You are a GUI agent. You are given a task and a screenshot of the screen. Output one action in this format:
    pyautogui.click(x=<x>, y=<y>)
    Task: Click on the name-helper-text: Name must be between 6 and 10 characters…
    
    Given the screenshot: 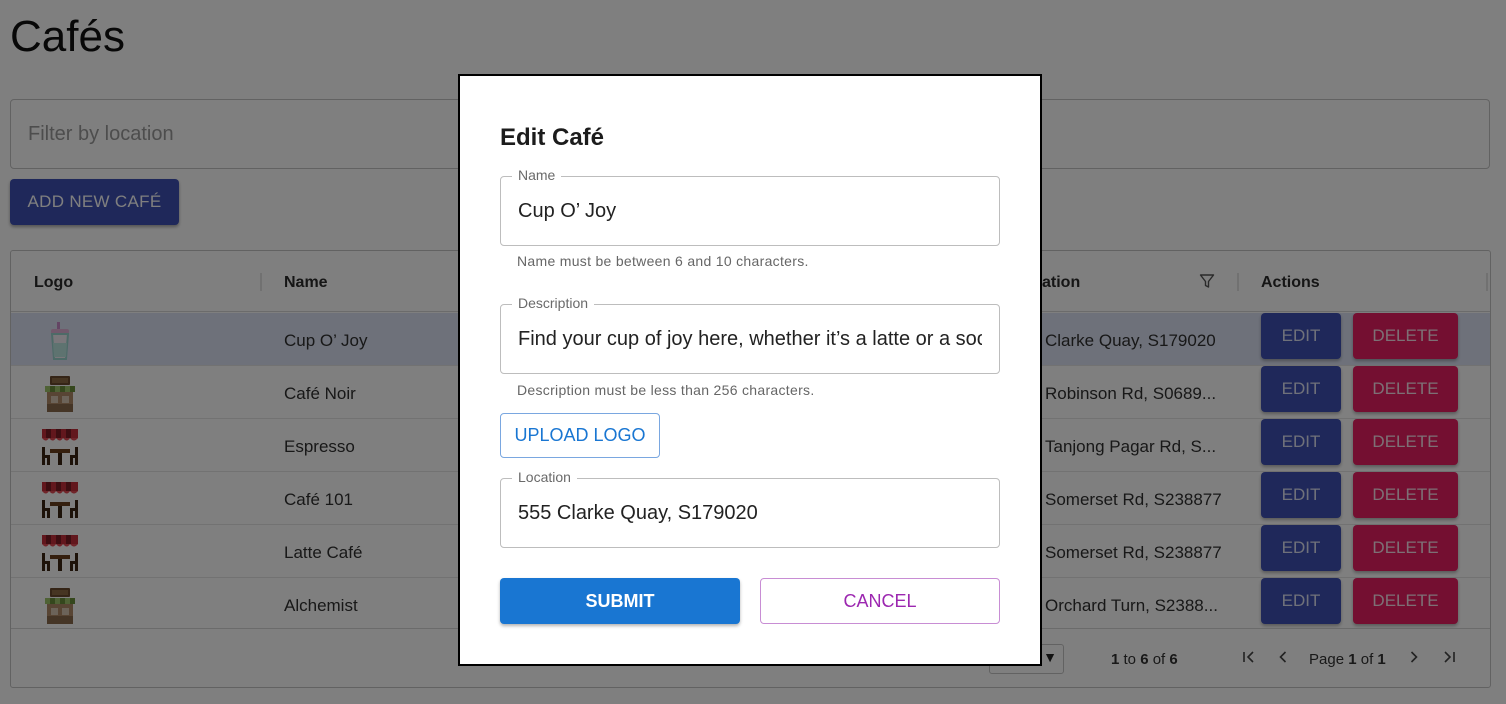 What is the action you would take?
    pyautogui.click(x=663, y=261)
    